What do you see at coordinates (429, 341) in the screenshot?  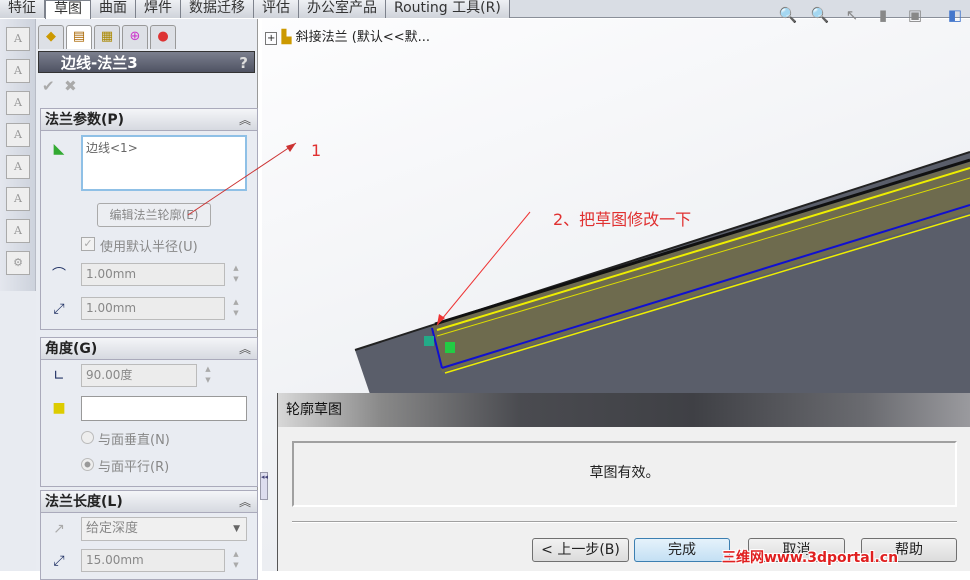 I see `coincident-relation-icon` at bounding box center [429, 341].